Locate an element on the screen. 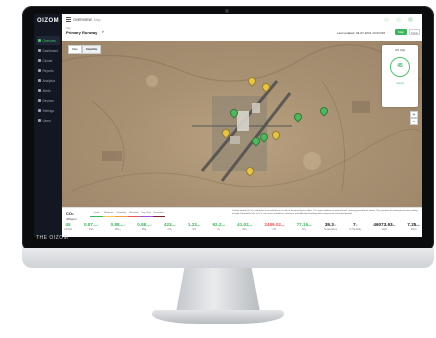  metric-unit: m/s is located at coordinates (418, 226).